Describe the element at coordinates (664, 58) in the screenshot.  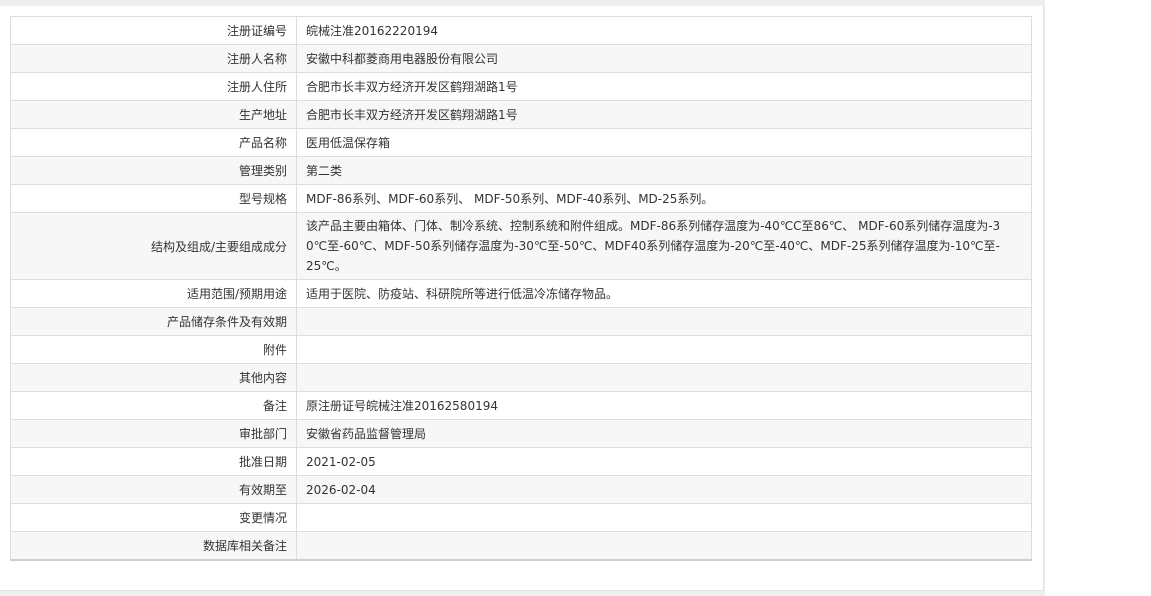
I see `row-value: 安徽中科都菱商用电器股份有限公司` at that location.